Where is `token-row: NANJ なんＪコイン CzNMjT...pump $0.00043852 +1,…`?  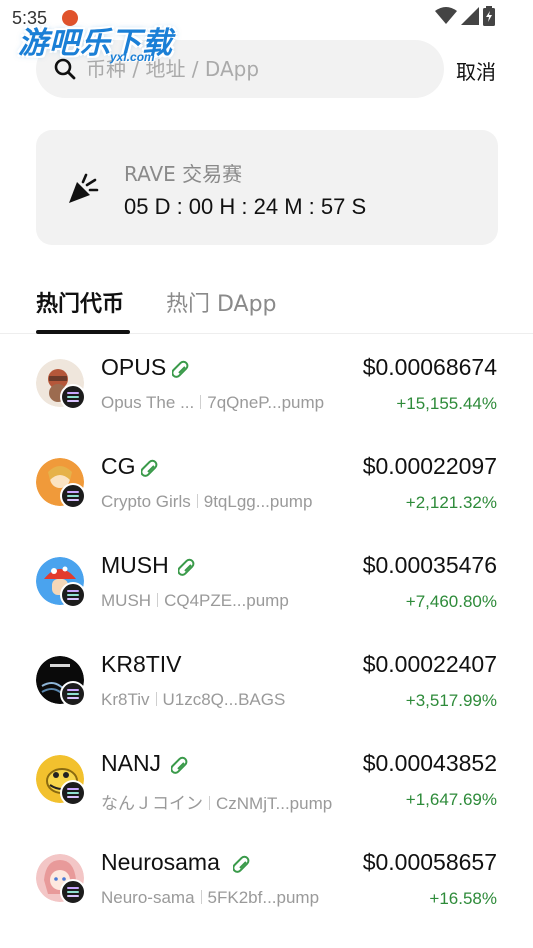 token-row: NANJ なんＪコイン CzNMjT...pump $0.00043852 +1,… is located at coordinates (266, 783).